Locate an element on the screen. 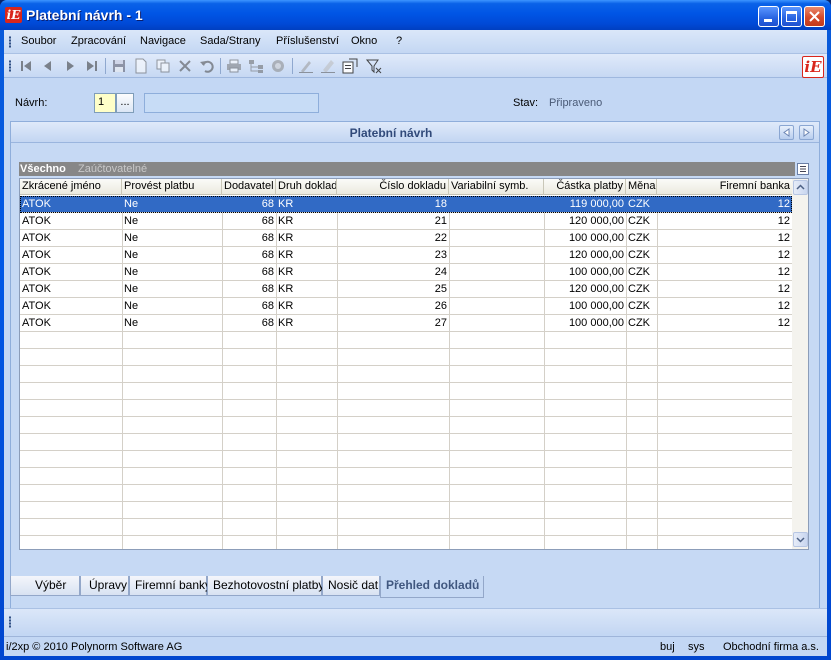  edit-icon is located at coordinates (306, 66).